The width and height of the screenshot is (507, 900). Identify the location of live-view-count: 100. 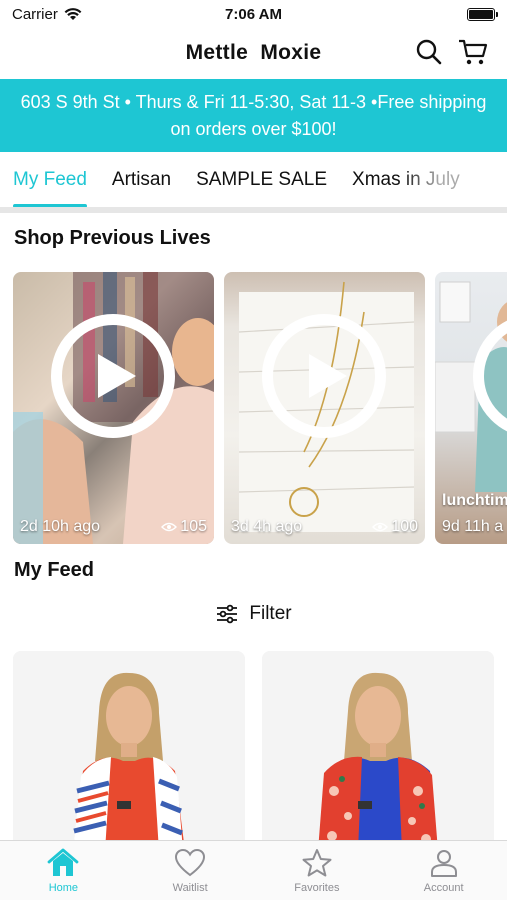
(404, 526).